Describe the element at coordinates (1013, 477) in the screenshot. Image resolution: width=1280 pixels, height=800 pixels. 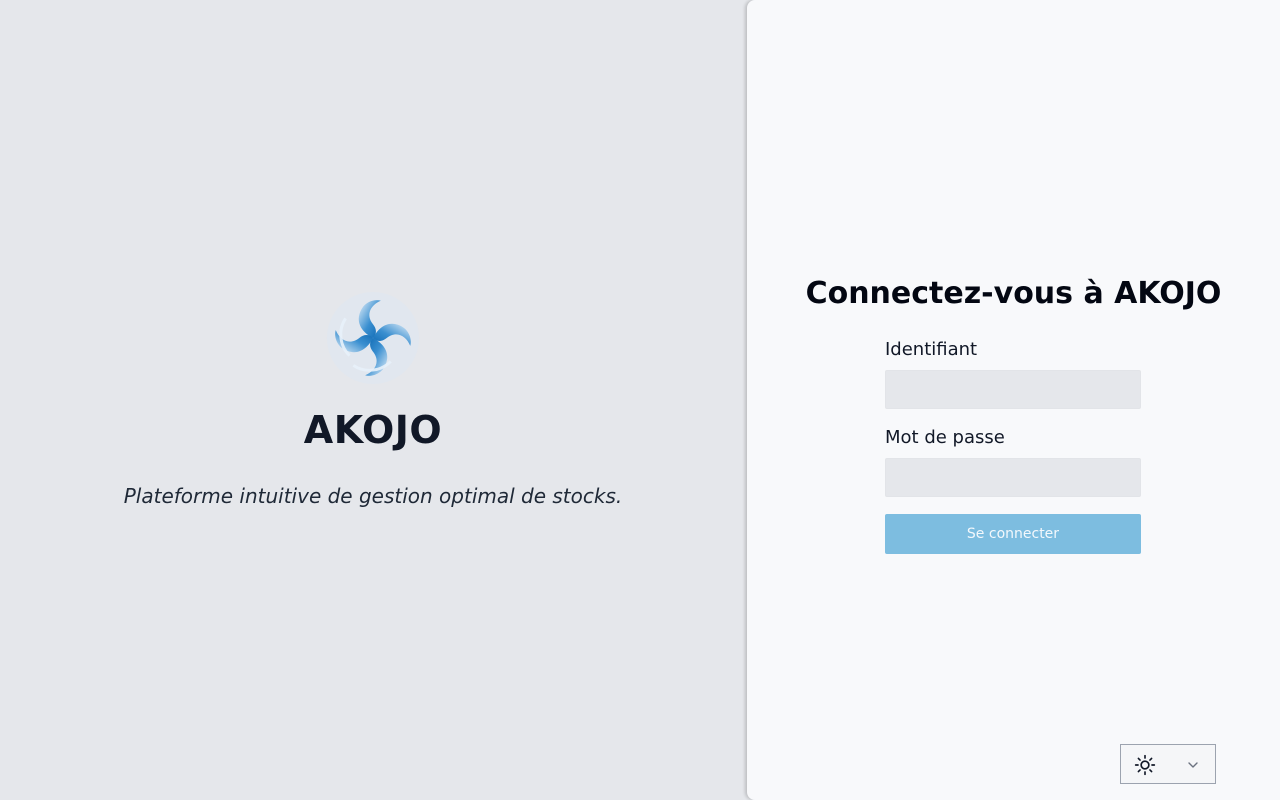
I see `password-input` at that location.